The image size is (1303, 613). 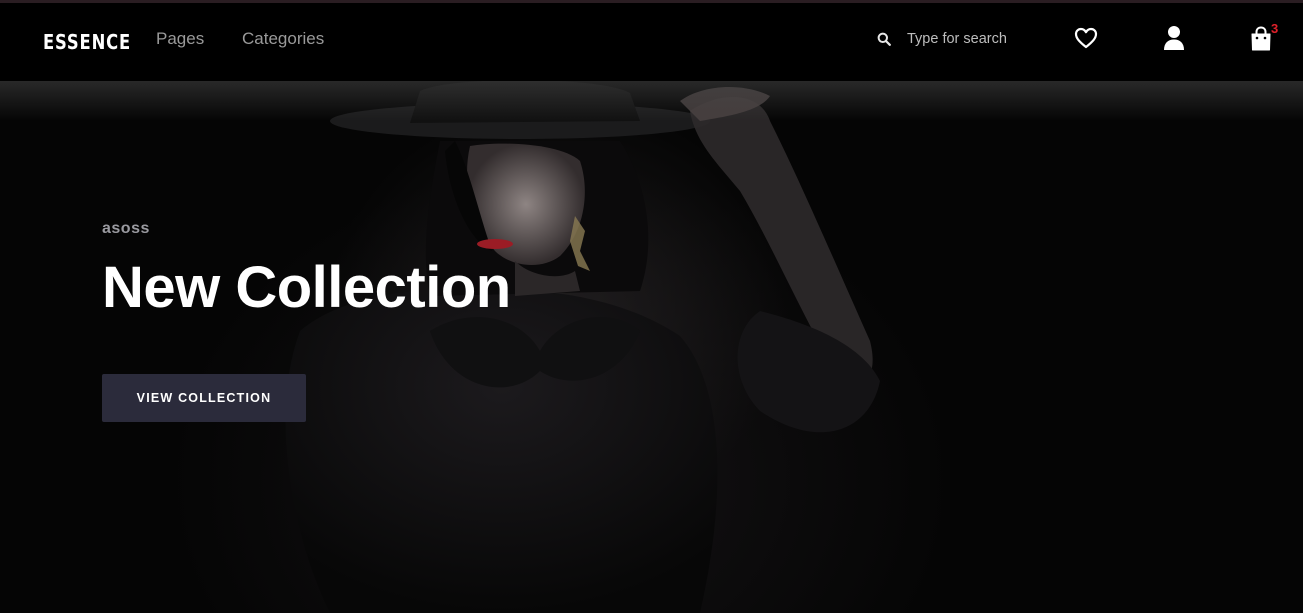 I want to click on search-bar, so click(x=959, y=39).